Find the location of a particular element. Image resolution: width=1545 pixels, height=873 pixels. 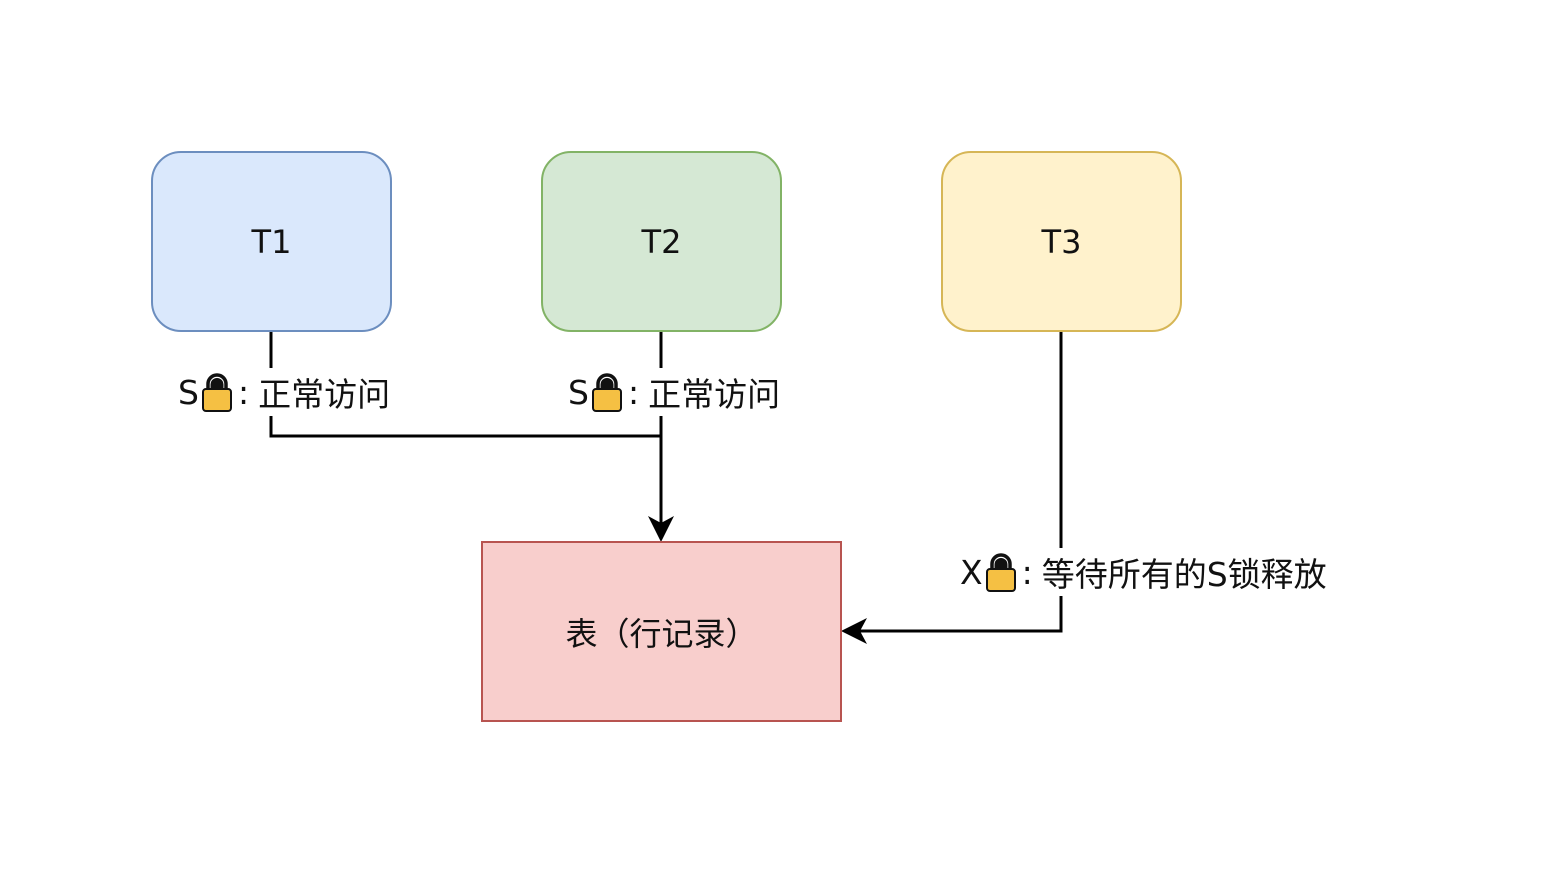

edge-label-t3: X : 等待所有的S锁释放 is located at coordinates (1144, 572).